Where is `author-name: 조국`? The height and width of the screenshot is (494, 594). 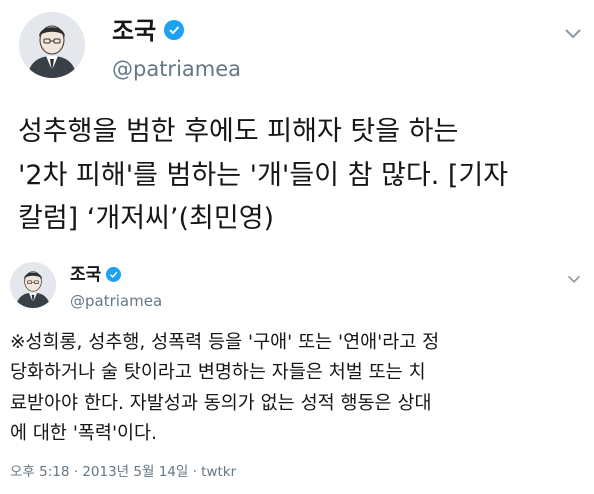 author-name: 조국 is located at coordinates (134, 31).